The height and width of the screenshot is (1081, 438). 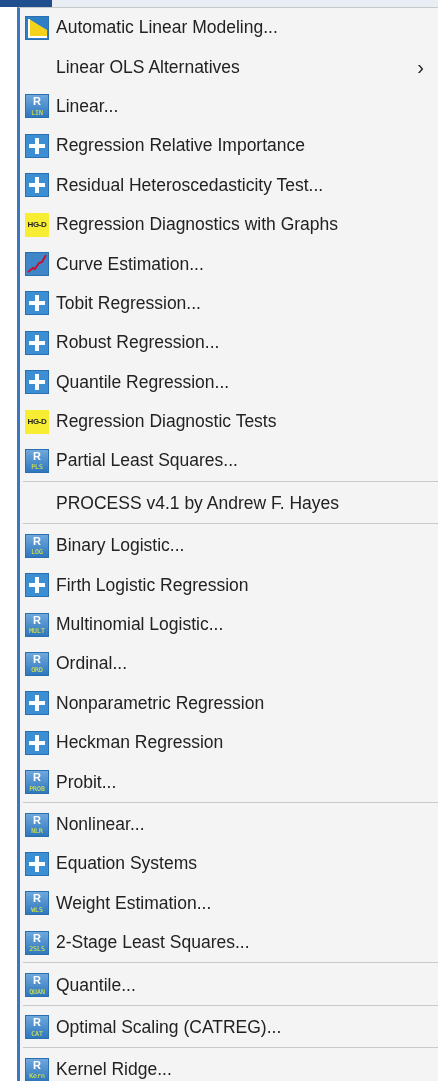 What do you see at coordinates (229, 146) in the screenshot?
I see `menu-item: Regression Relative Importance` at bounding box center [229, 146].